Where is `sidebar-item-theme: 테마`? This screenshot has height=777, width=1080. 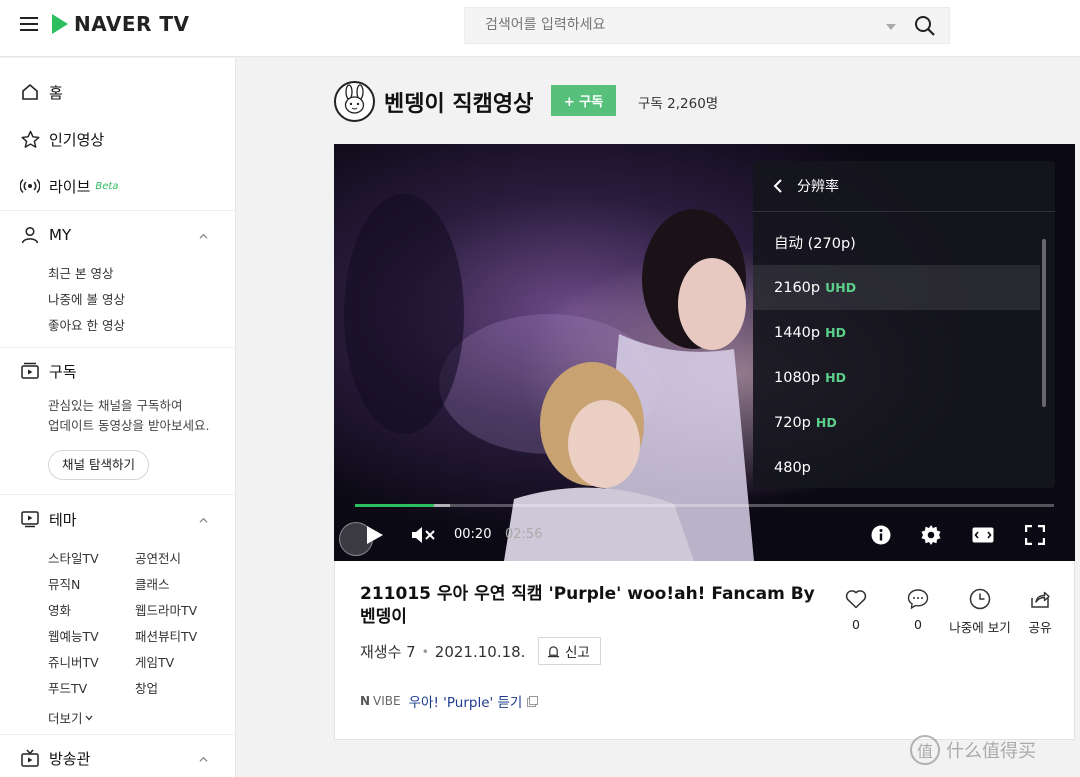 sidebar-item-theme: 테마 is located at coordinates (48, 519).